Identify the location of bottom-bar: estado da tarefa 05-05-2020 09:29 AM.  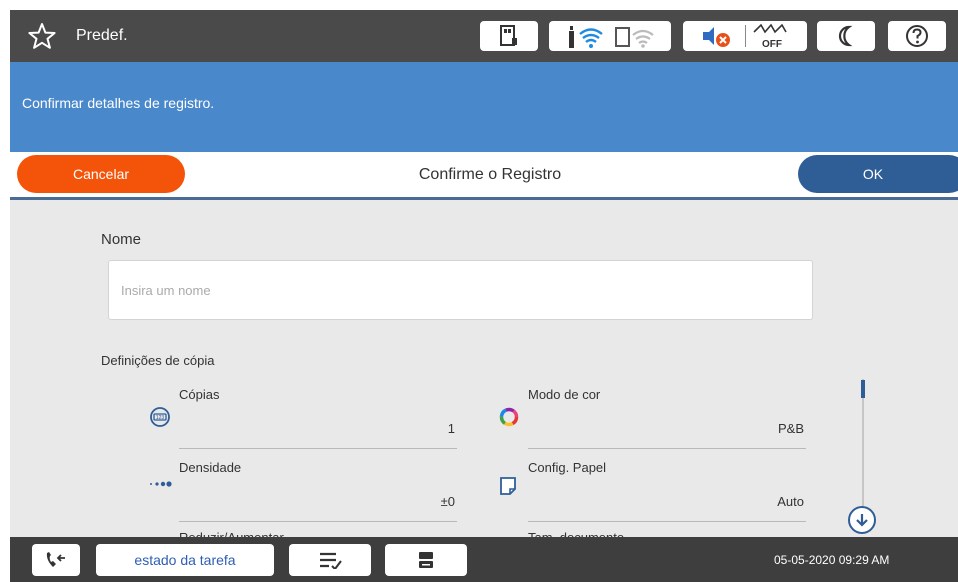
(484, 559).